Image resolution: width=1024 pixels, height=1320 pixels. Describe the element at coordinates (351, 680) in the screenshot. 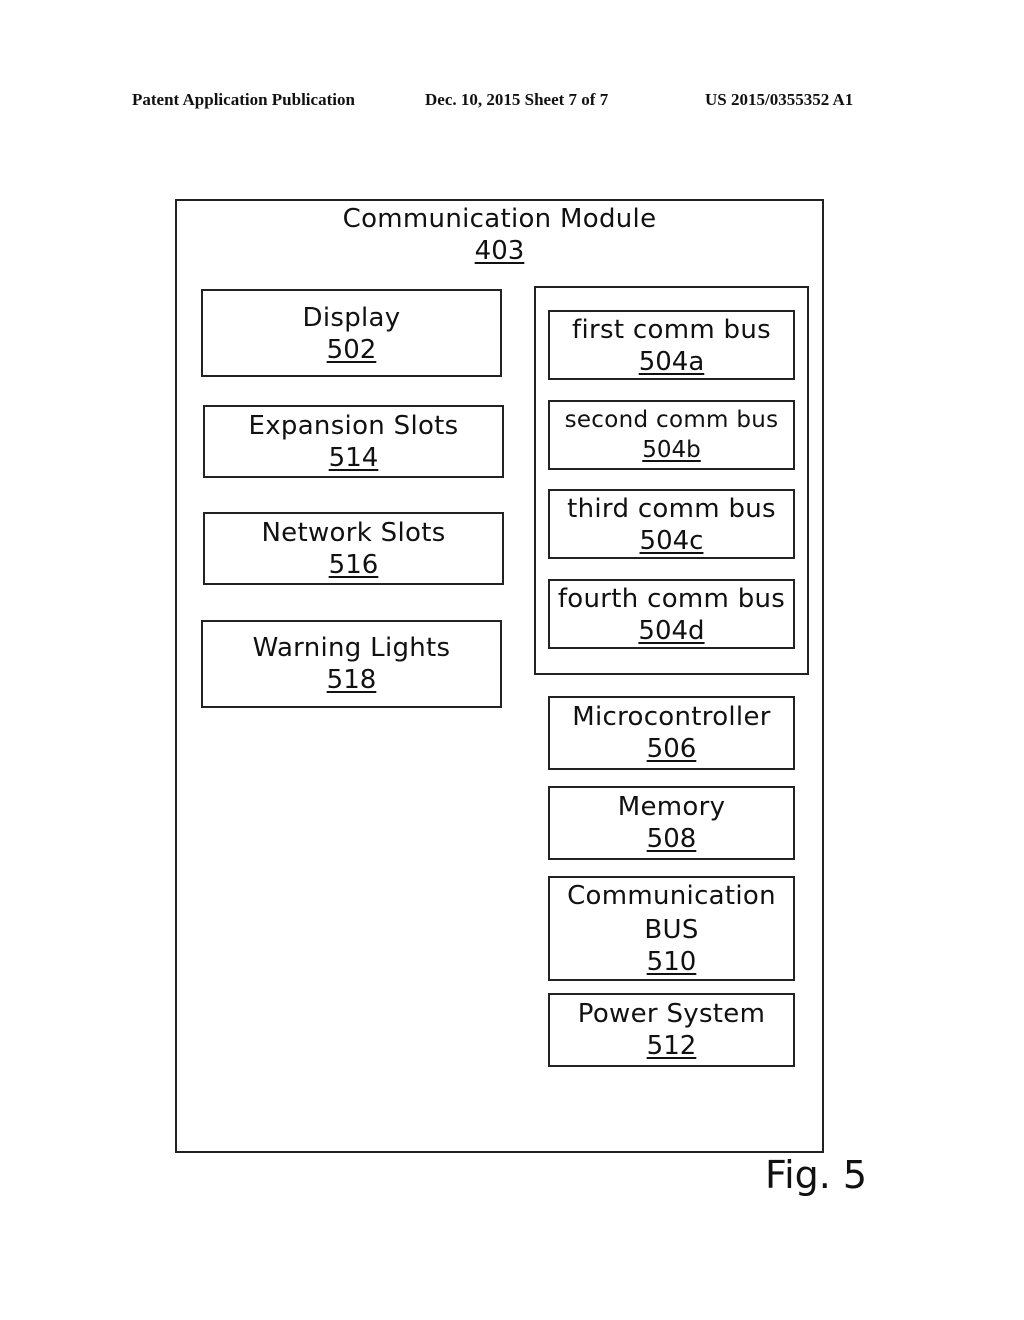

I see `warning-lights-ref: 518` at that location.